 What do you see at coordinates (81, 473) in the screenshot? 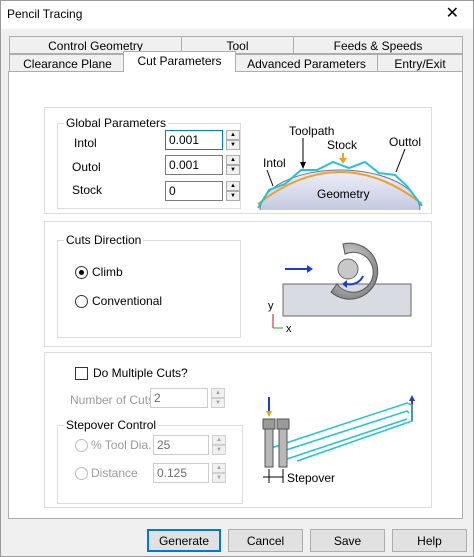
I see `distance-radio` at bounding box center [81, 473].